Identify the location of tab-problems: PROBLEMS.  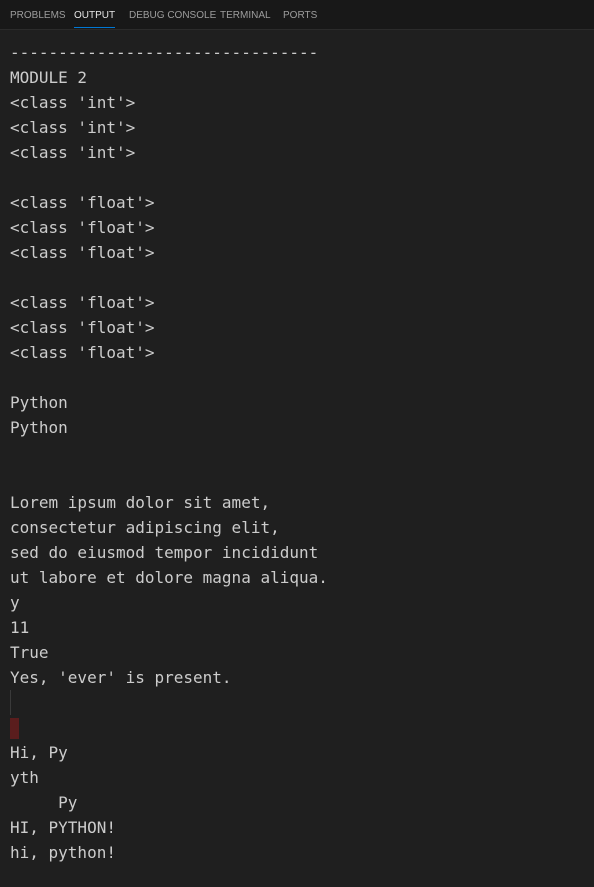
(38, 15).